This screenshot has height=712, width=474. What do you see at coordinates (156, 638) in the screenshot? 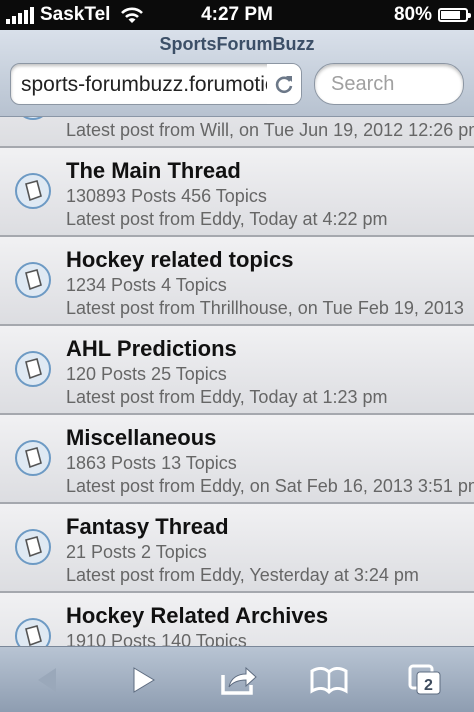
I see `forum-counts: 1910 Posts 140 Topics` at bounding box center [156, 638].